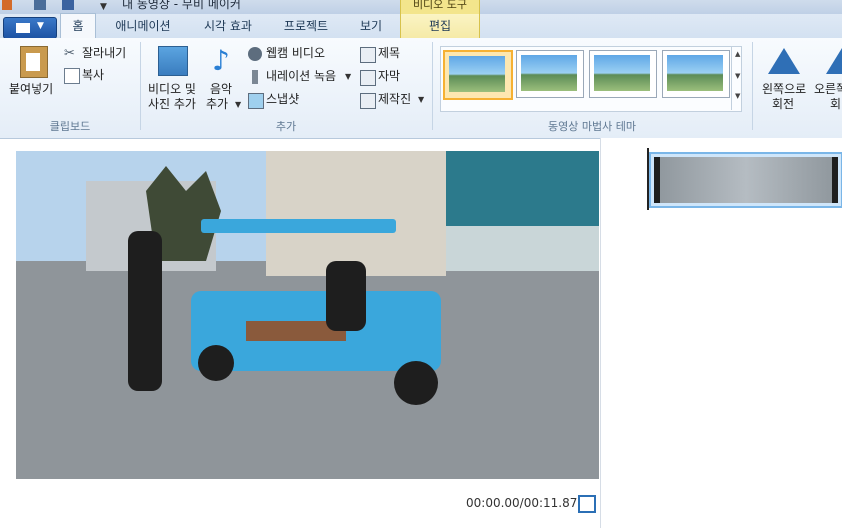 This screenshot has height=528, width=842. What do you see at coordinates (69, 53) in the screenshot?
I see `cut-icon: ✂` at bounding box center [69, 53].